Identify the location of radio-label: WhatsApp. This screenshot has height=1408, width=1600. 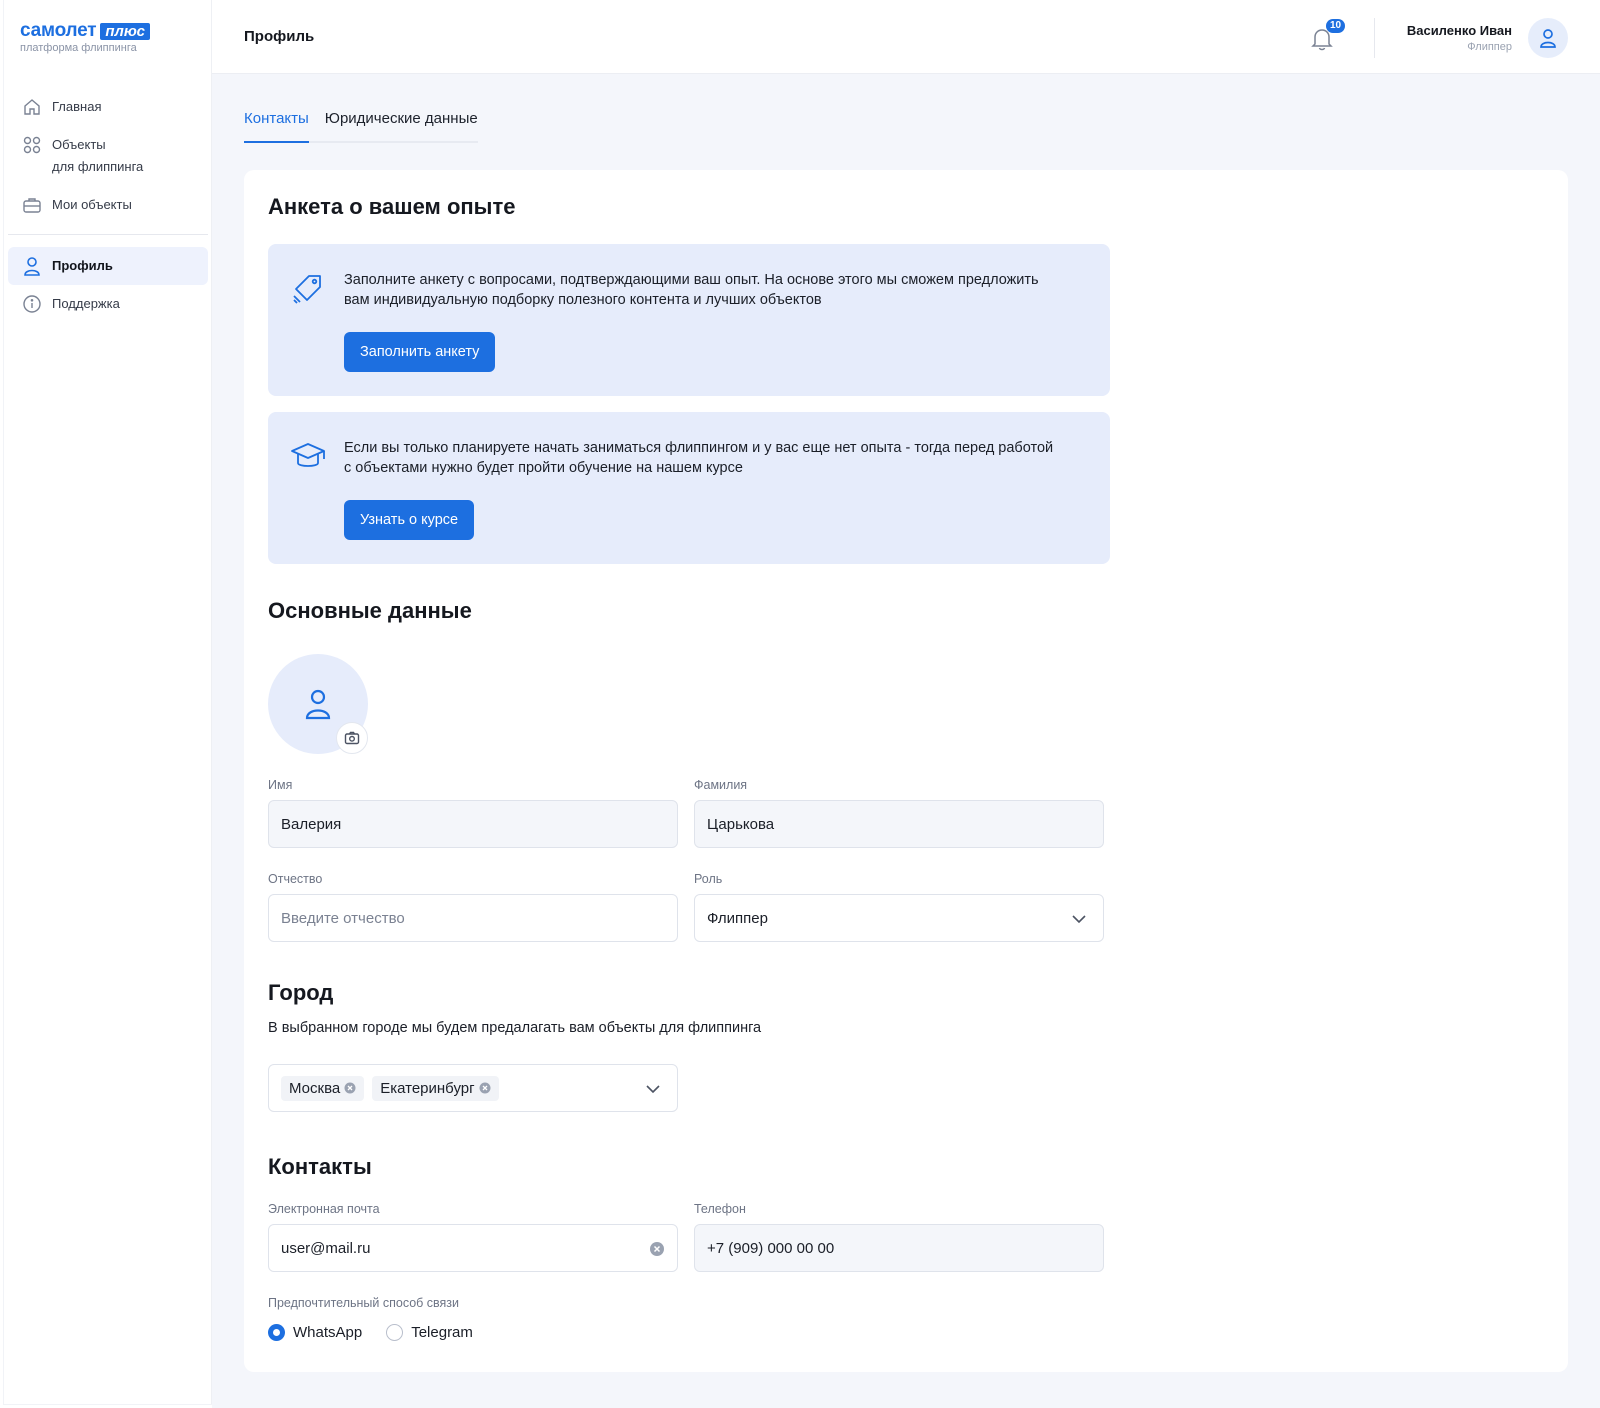
(328, 1332).